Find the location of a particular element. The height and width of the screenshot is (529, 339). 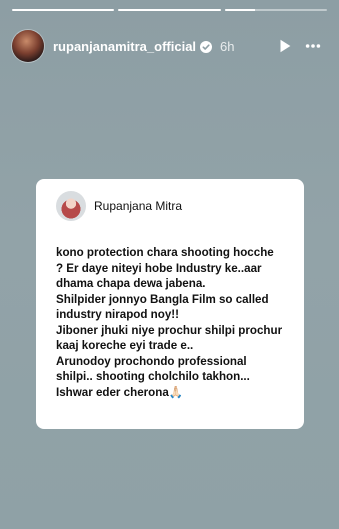

more-options-icon is located at coordinates (313, 46).